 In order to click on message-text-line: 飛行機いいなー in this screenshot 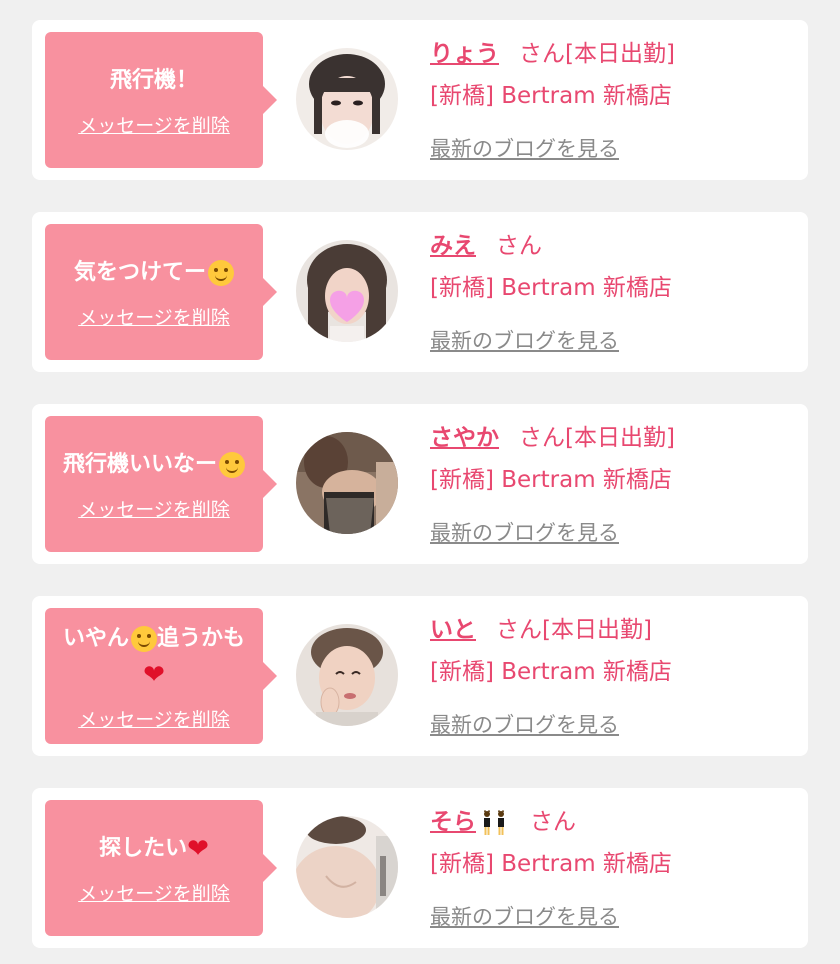, I will do `click(154, 465)`.